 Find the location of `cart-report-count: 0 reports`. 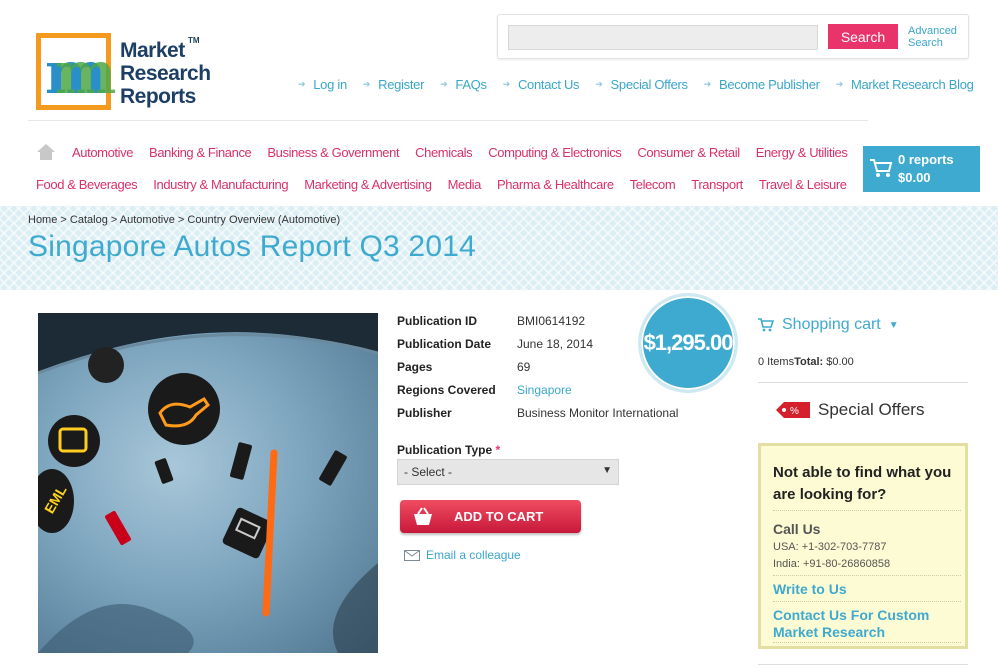

cart-report-count: 0 reports is located at coordinates (926, 159).